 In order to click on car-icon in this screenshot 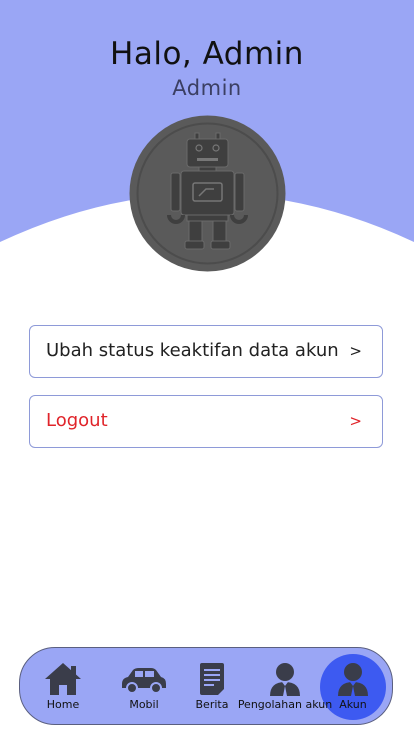, I will do `click(144, 681)`.